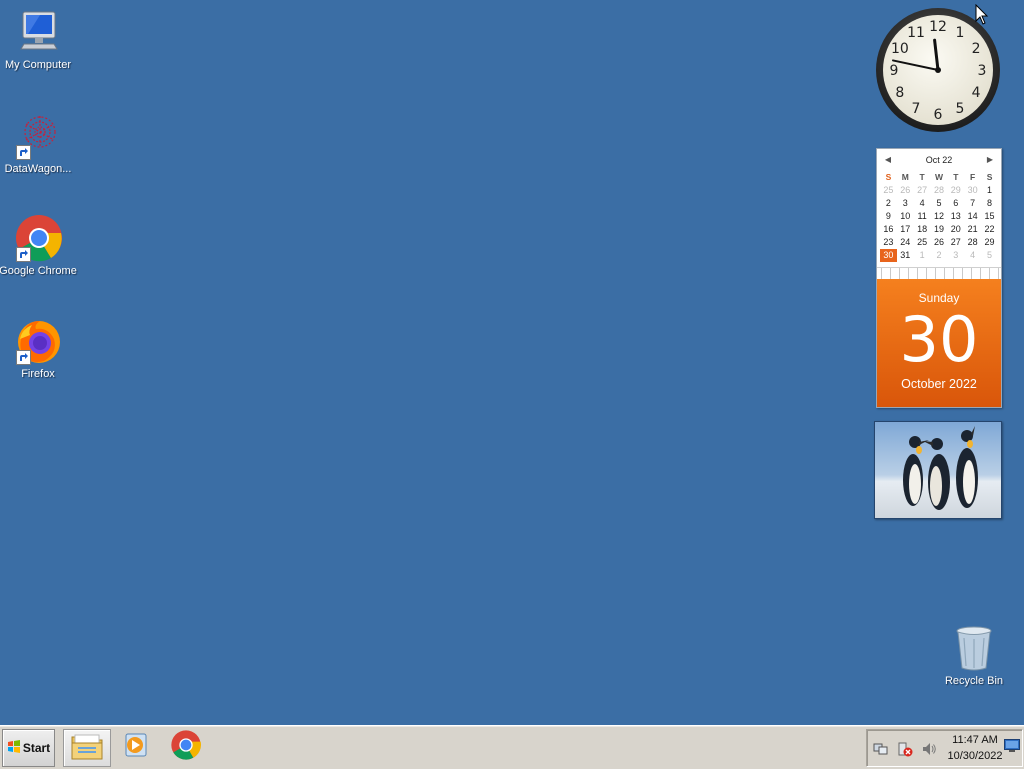 This screenshot has width=1024, height=769. Describe the element at coordinates (922, 216) in the screenshot. I see `calendar-day: 11` at that location.